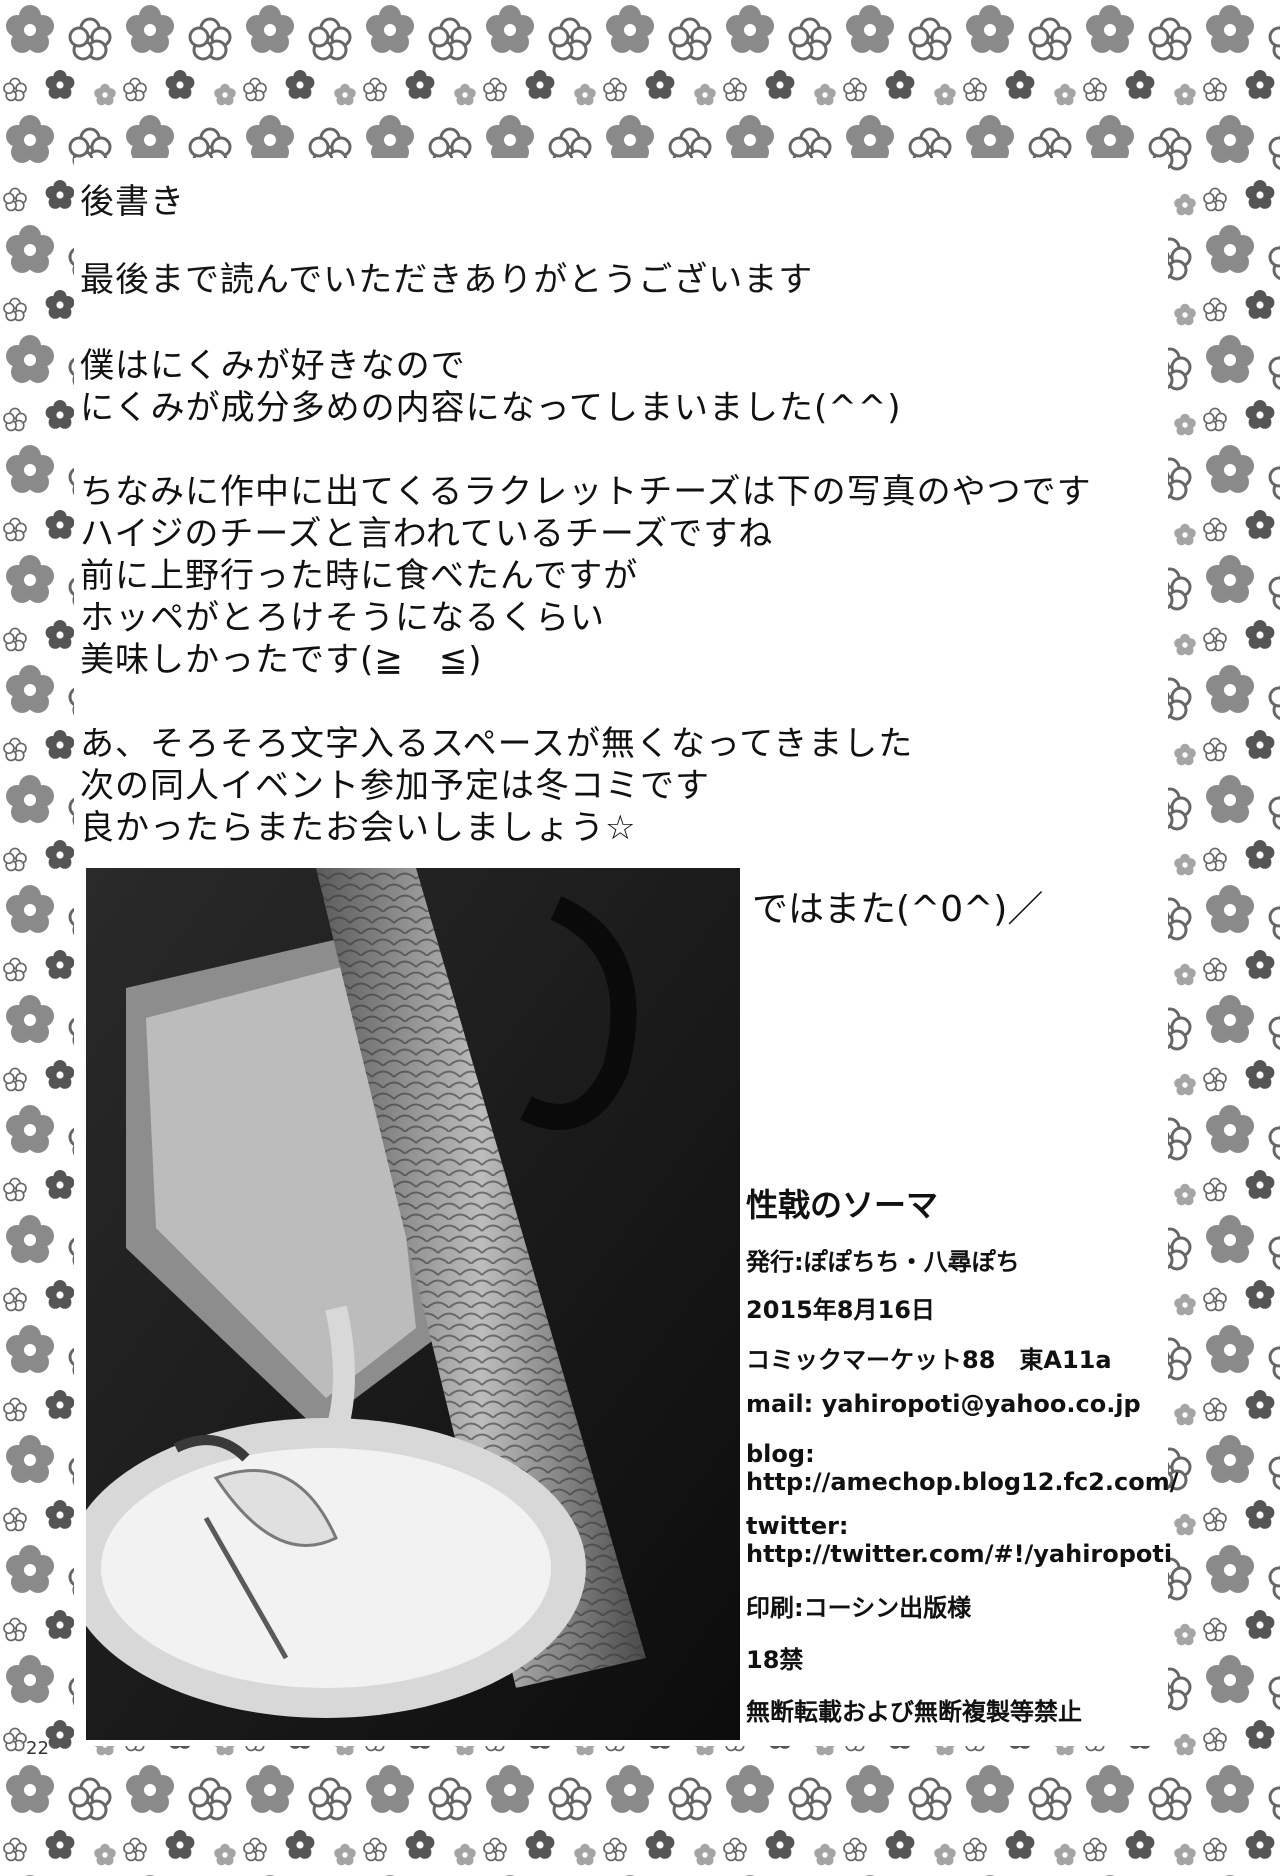  Describe the element at coordinates (883, 1262) in the screenshot. I see `publisher-line: 発行:ぽぽちち・八尋ぽち` at that location.